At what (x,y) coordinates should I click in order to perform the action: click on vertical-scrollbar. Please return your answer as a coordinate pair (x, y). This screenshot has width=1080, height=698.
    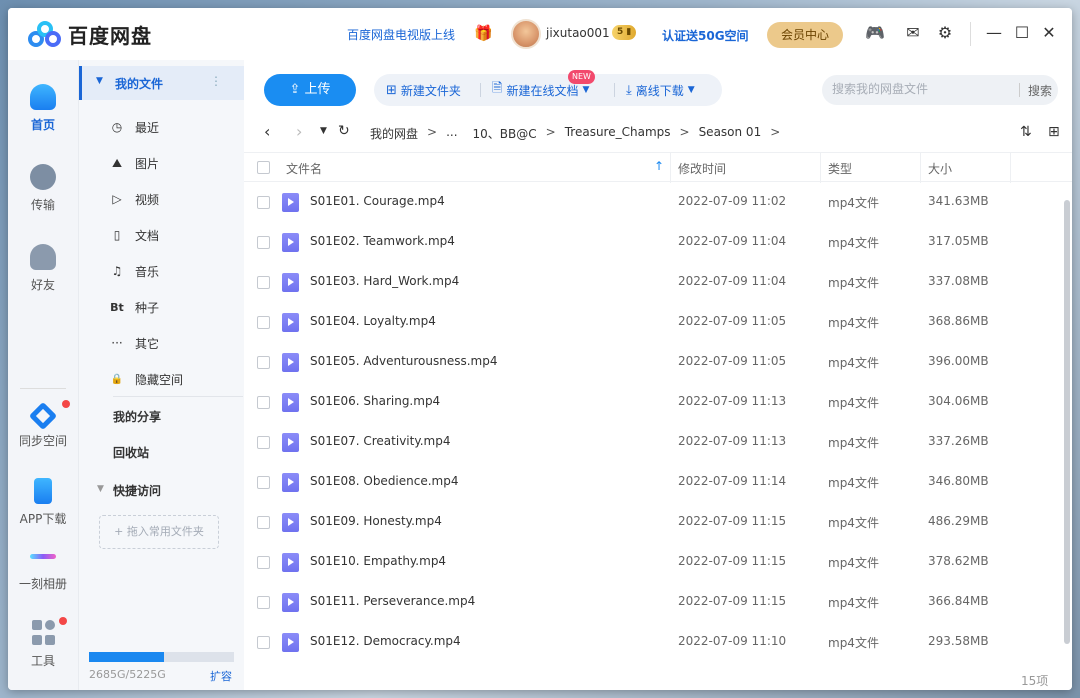
    Looking at the image, I should click on (1067, 422).